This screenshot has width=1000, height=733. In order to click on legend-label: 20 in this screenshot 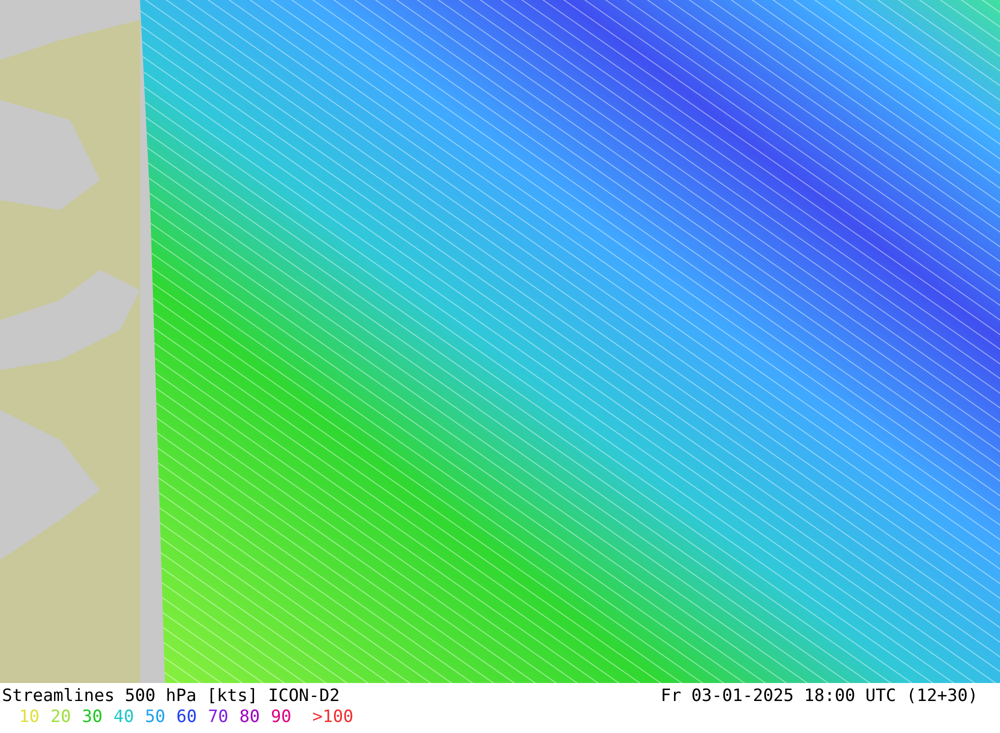, I will do `click(60, 717)`.